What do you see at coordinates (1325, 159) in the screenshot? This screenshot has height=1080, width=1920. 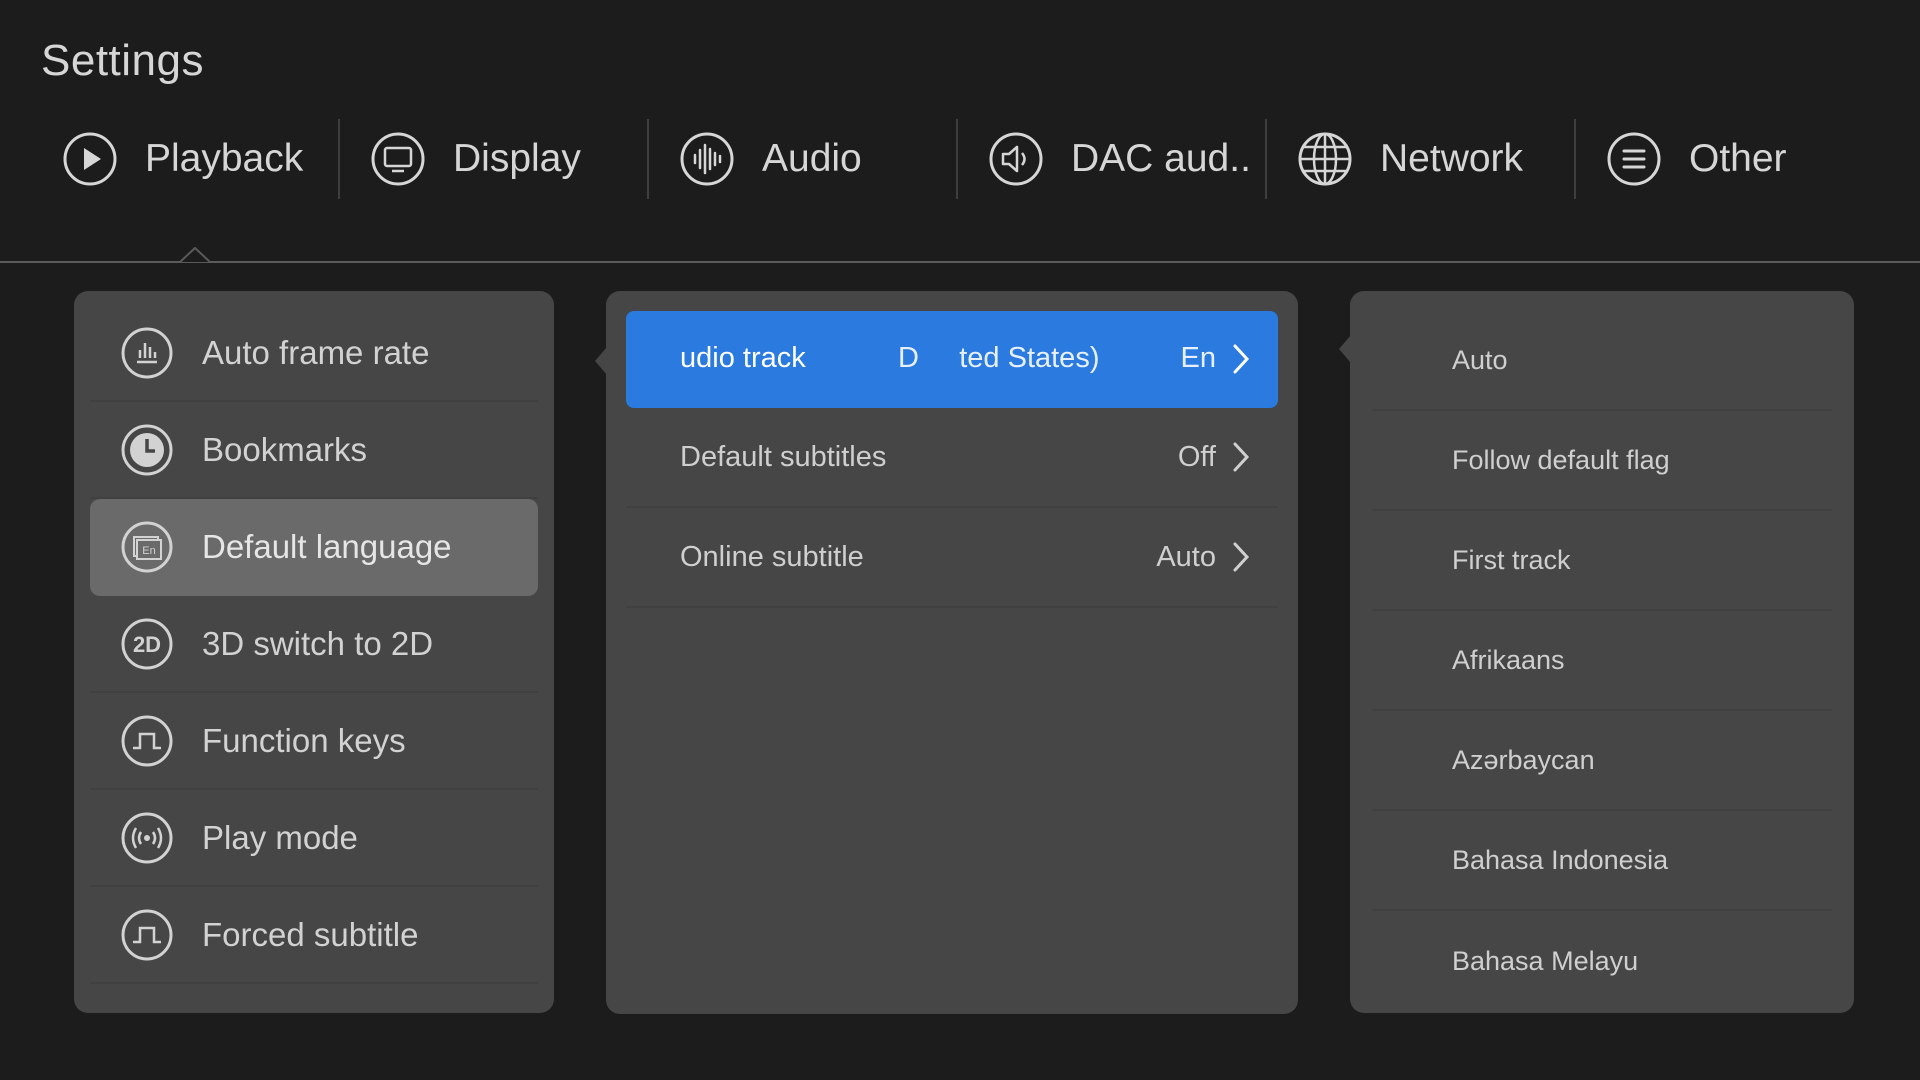 I see `globe-icon` at bounding box center [1325, 159].